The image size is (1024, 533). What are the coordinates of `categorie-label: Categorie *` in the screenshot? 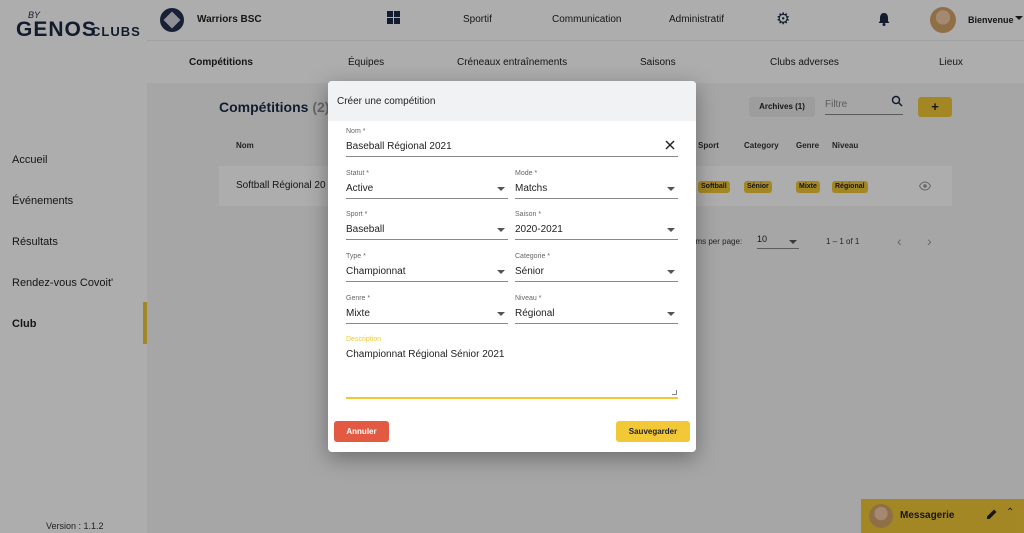 It's located at (533, 256).